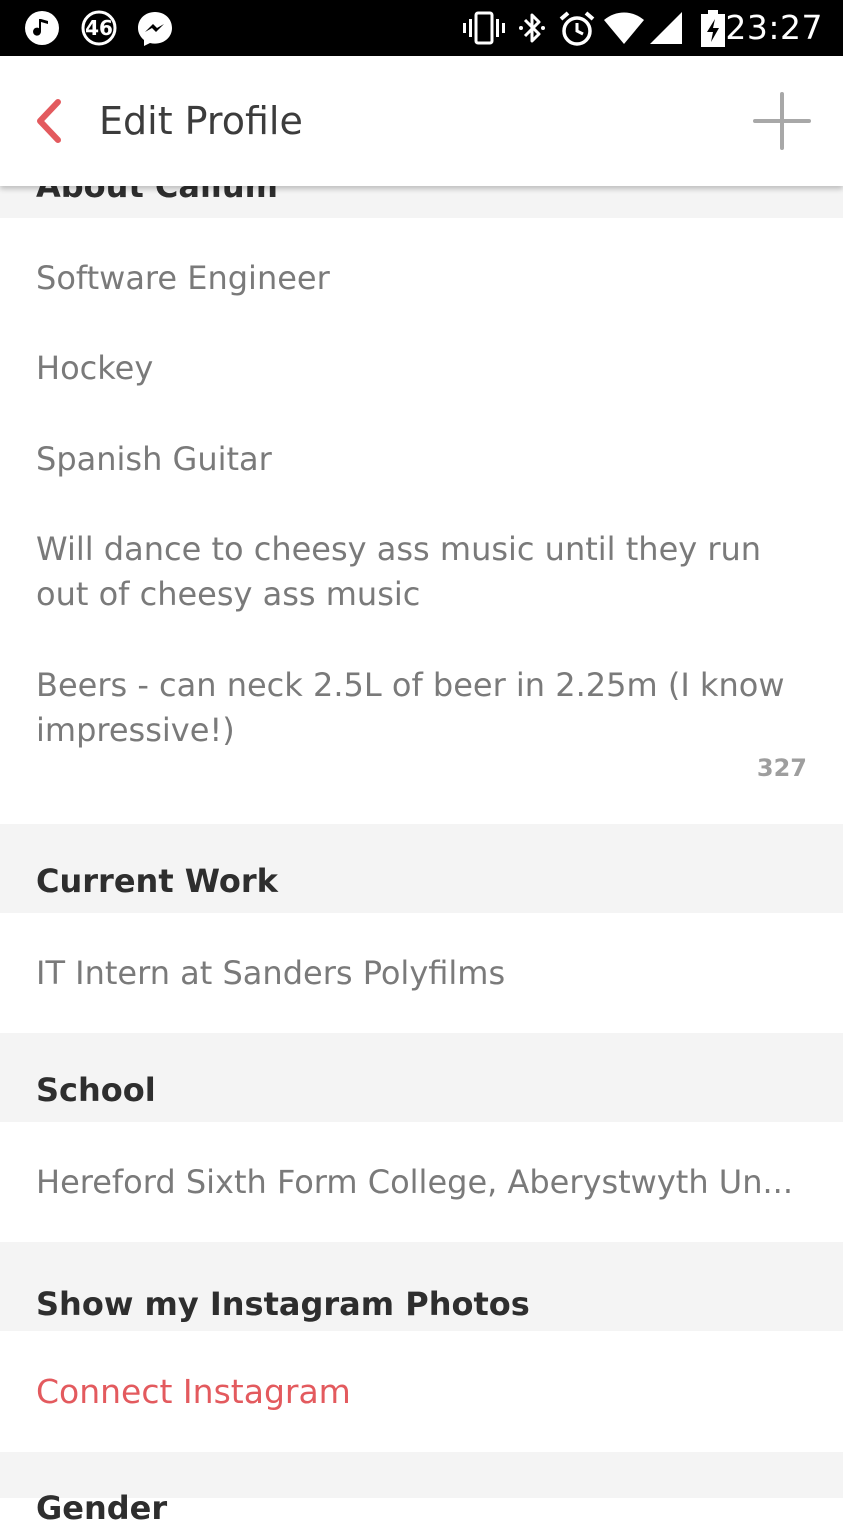 This screenshot has width=843, height=1528. What do you see at coordinates (201, 121) in the screenshot?
I see `page-title: Edit Profile` at bounding box center [201, 121].